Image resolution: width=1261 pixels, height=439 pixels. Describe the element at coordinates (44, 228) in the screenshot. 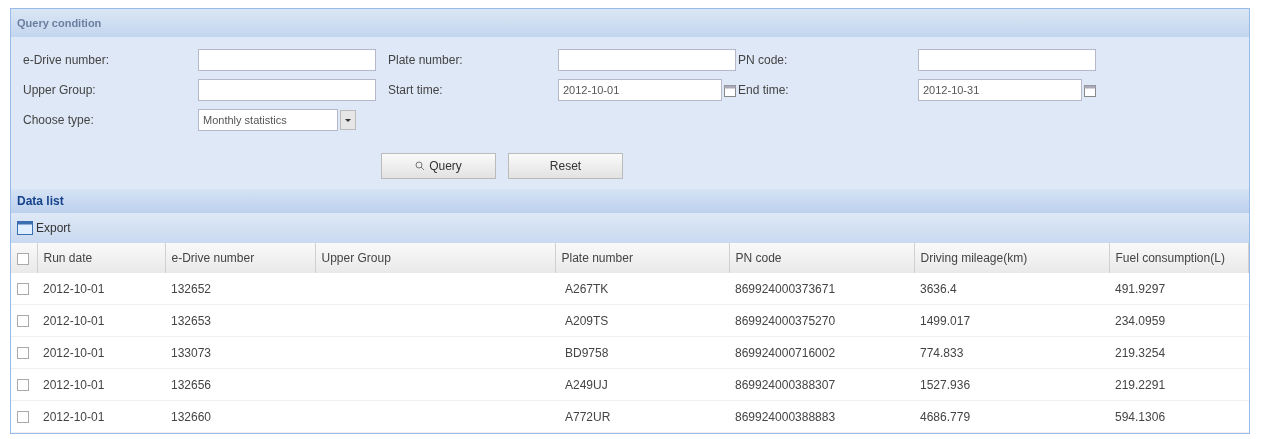

I see `export-button: Export` at that location.